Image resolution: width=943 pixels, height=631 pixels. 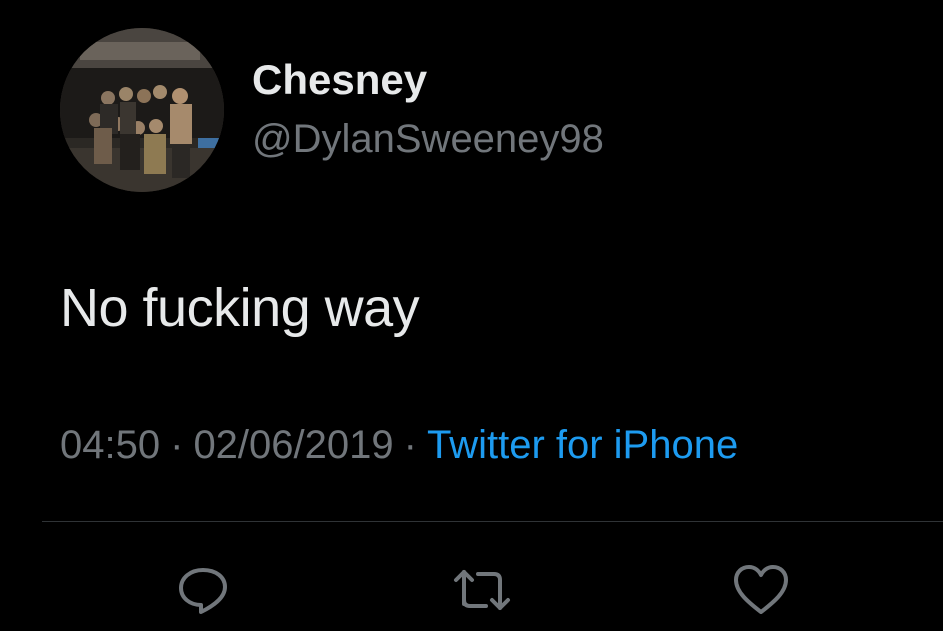 I want to click on reply-icon, so click(x=203, y=590).